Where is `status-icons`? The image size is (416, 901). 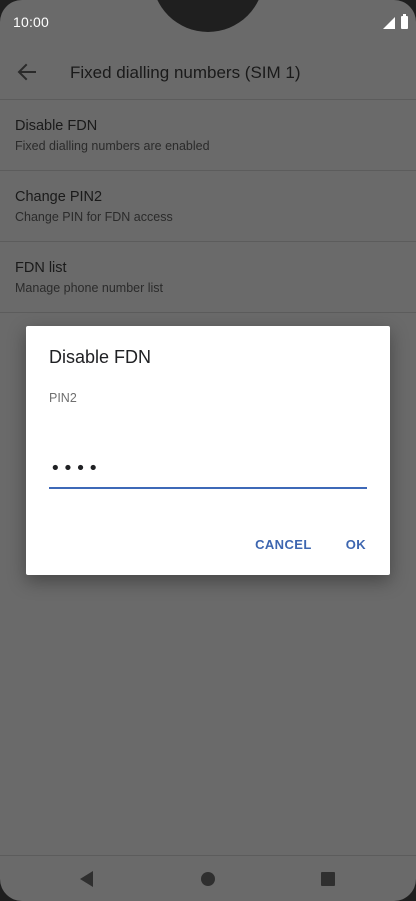 status-icons is located at coordinates (395, 21).